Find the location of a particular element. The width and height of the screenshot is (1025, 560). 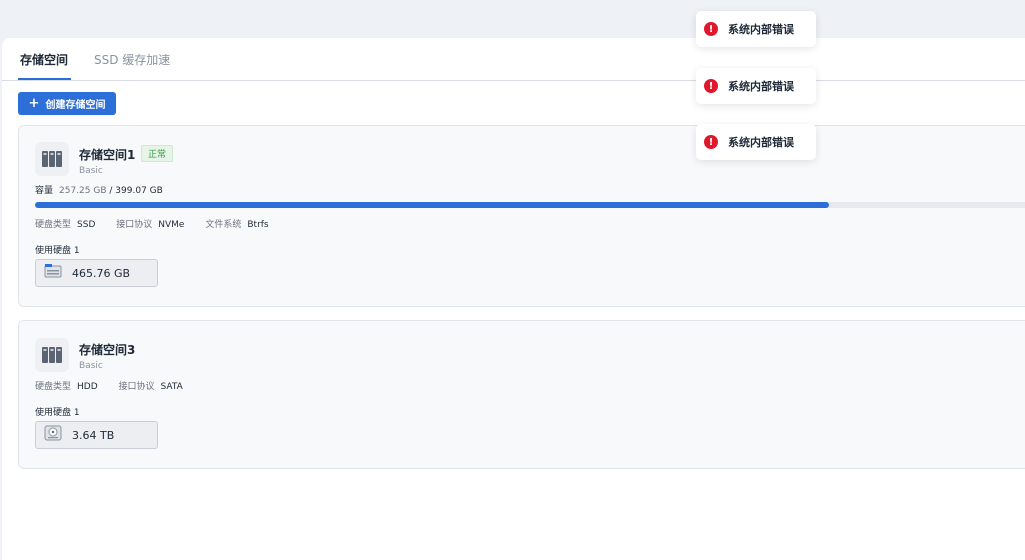

pool-meta: 硬盘类型 SSD 接口协议 NVMe 文件系统 Btrfs is located at coordinates (161, 223).